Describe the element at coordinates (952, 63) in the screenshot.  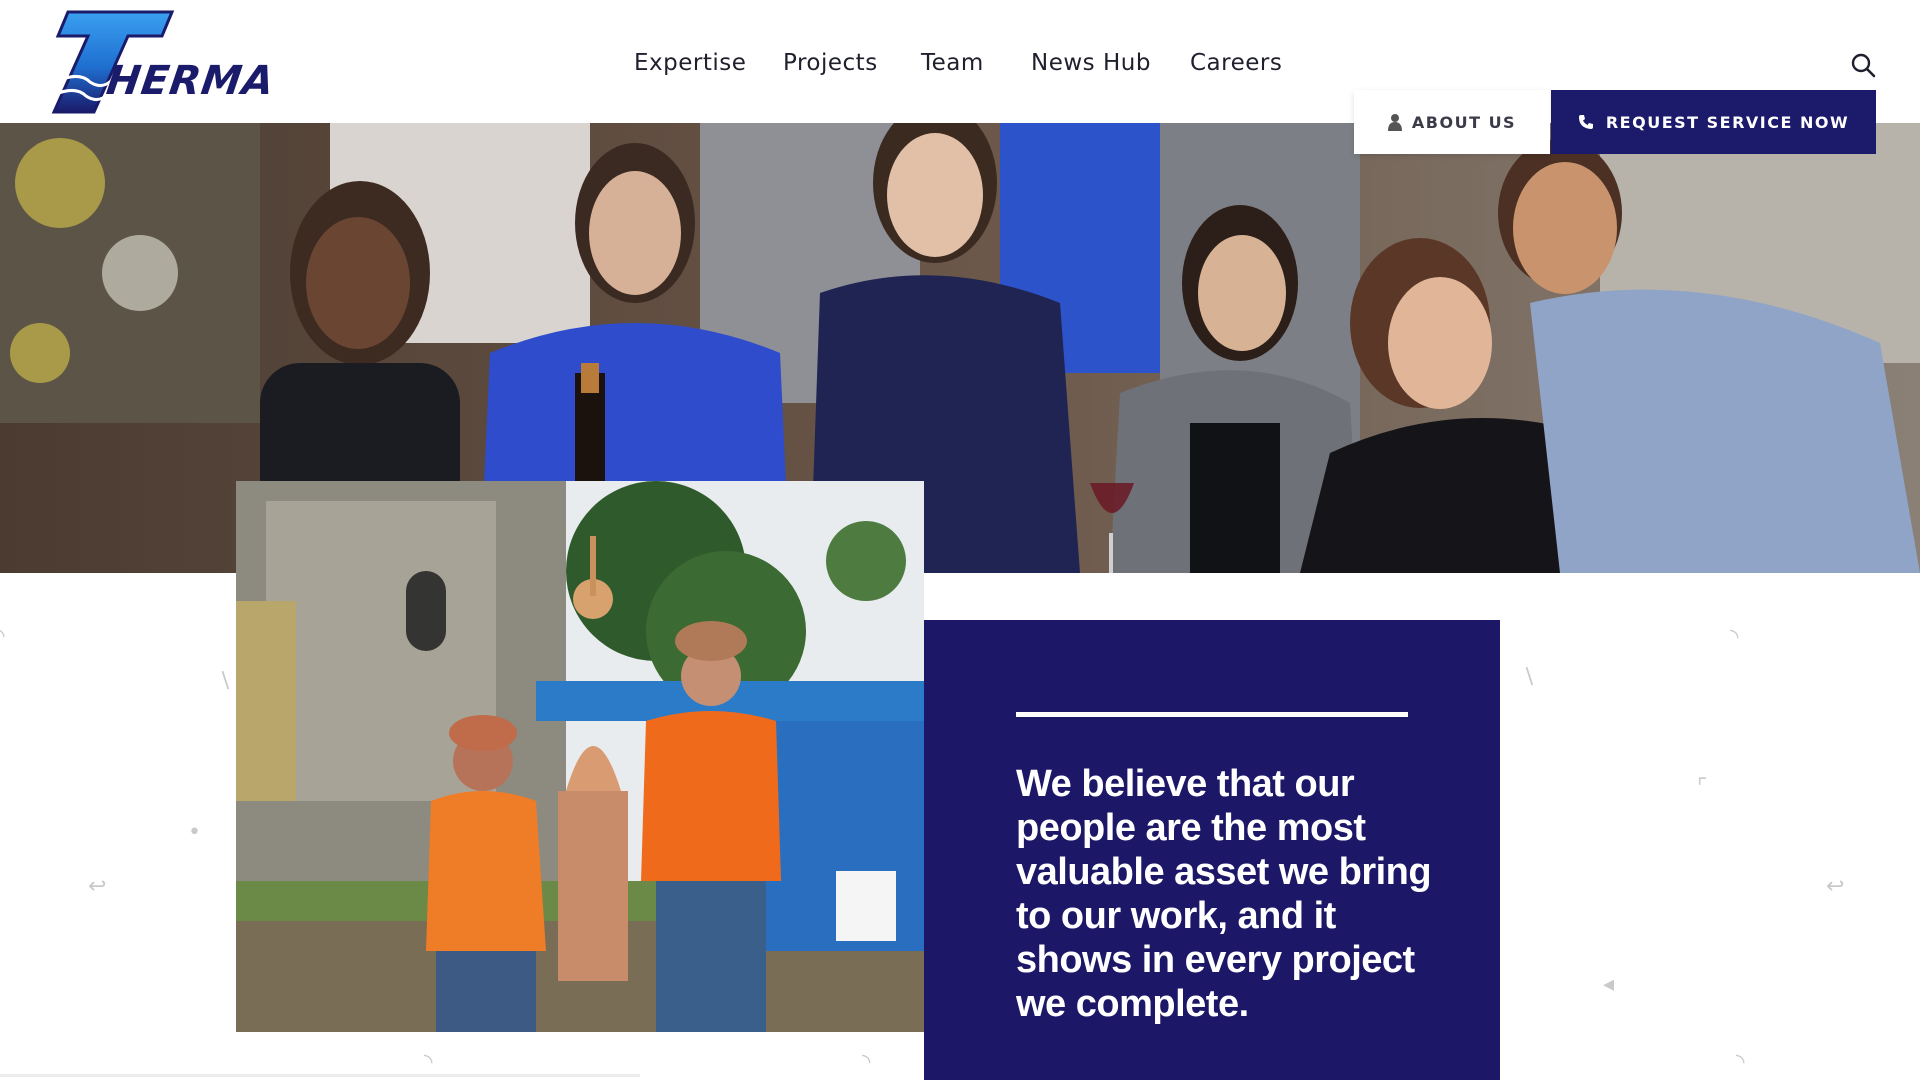
I see `nav-item-team: Team` at that location.